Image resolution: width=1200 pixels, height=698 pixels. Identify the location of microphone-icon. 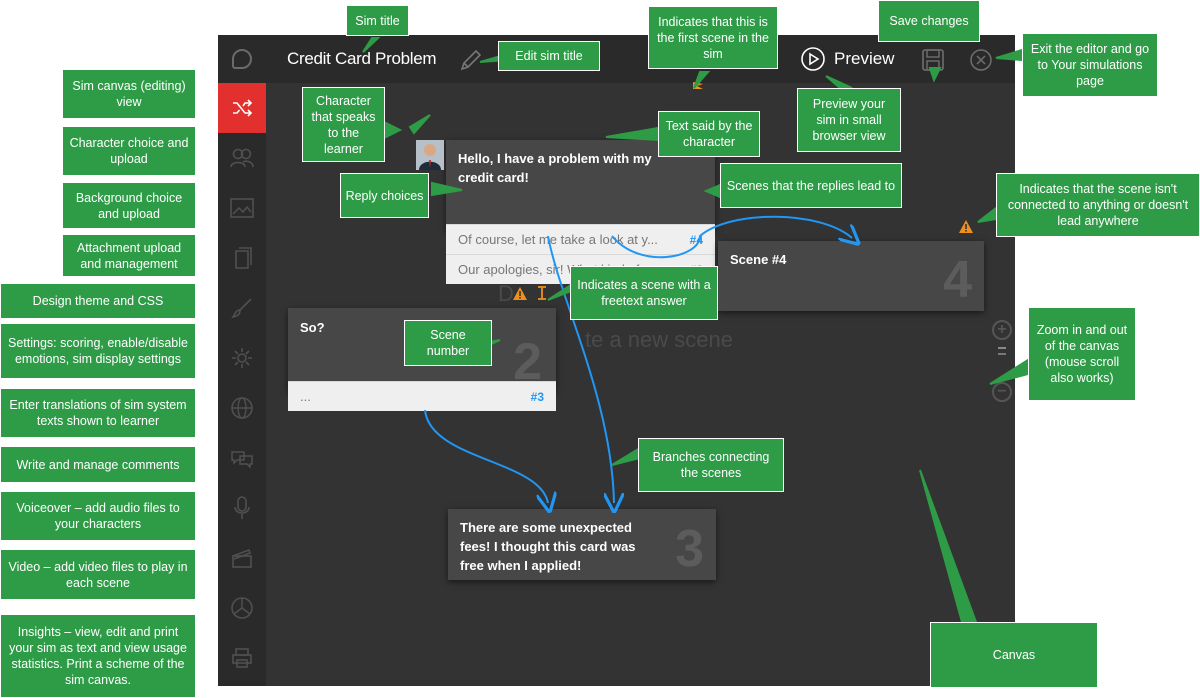
(242, 507).